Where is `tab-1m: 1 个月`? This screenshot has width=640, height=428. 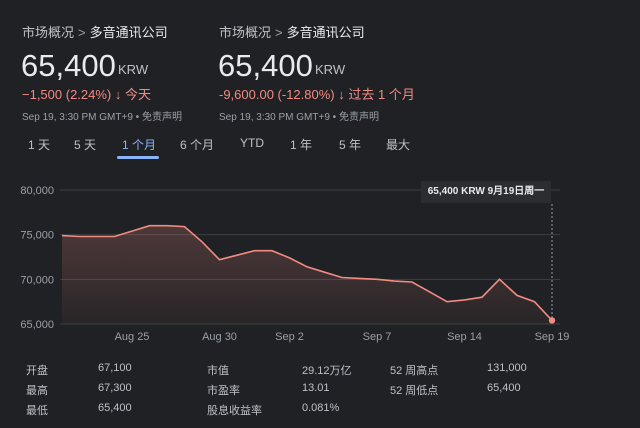
tab-1m: 1 个月 is located at coordinates (139, 144).